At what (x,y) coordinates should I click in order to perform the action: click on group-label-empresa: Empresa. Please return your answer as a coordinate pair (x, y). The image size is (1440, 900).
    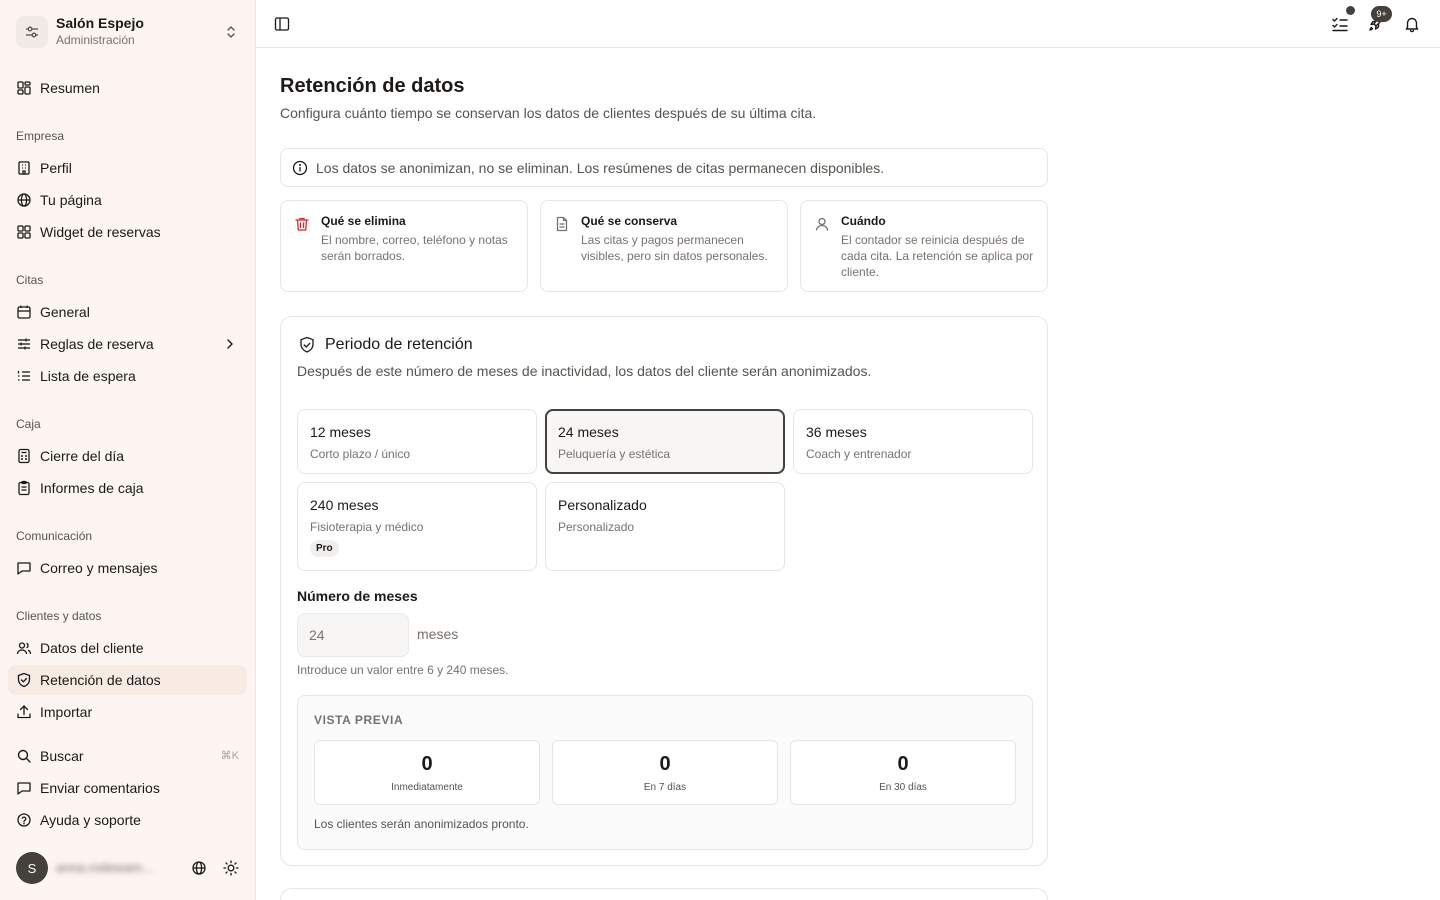
    Looking at the image, I should click on (40, 136).